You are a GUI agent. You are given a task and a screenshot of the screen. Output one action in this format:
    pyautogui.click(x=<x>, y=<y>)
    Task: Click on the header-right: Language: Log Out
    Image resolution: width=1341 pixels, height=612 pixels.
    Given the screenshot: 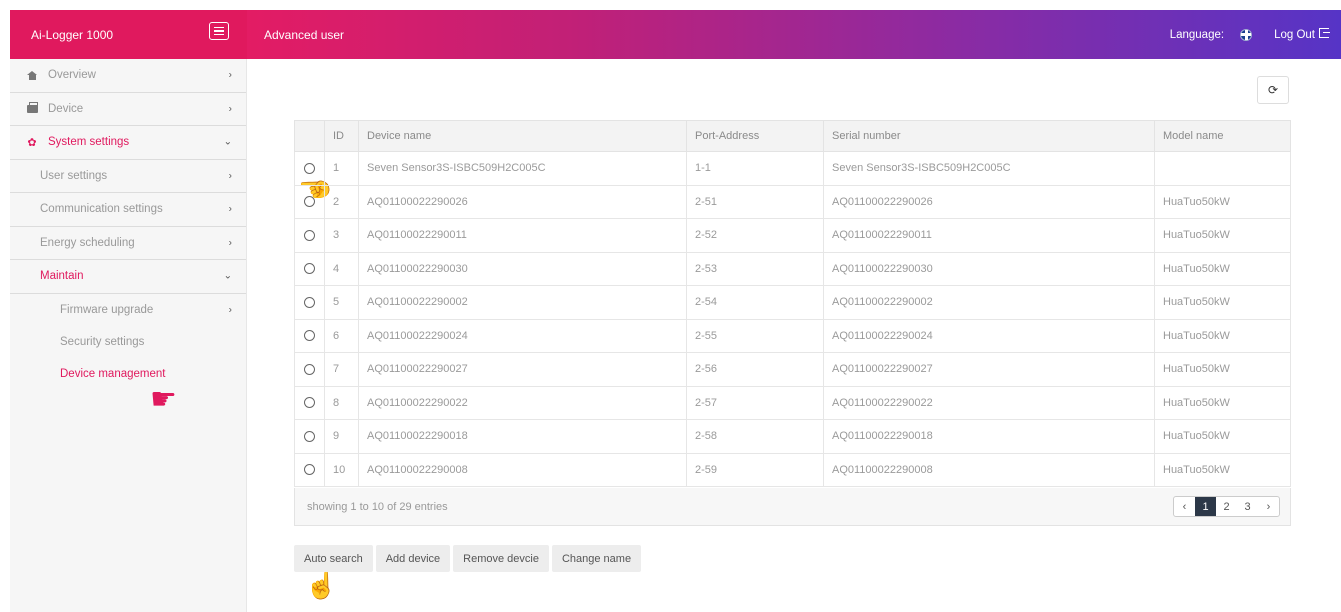 What is the action you would take?
    pyautogui.click(x=1249, y=34)
    